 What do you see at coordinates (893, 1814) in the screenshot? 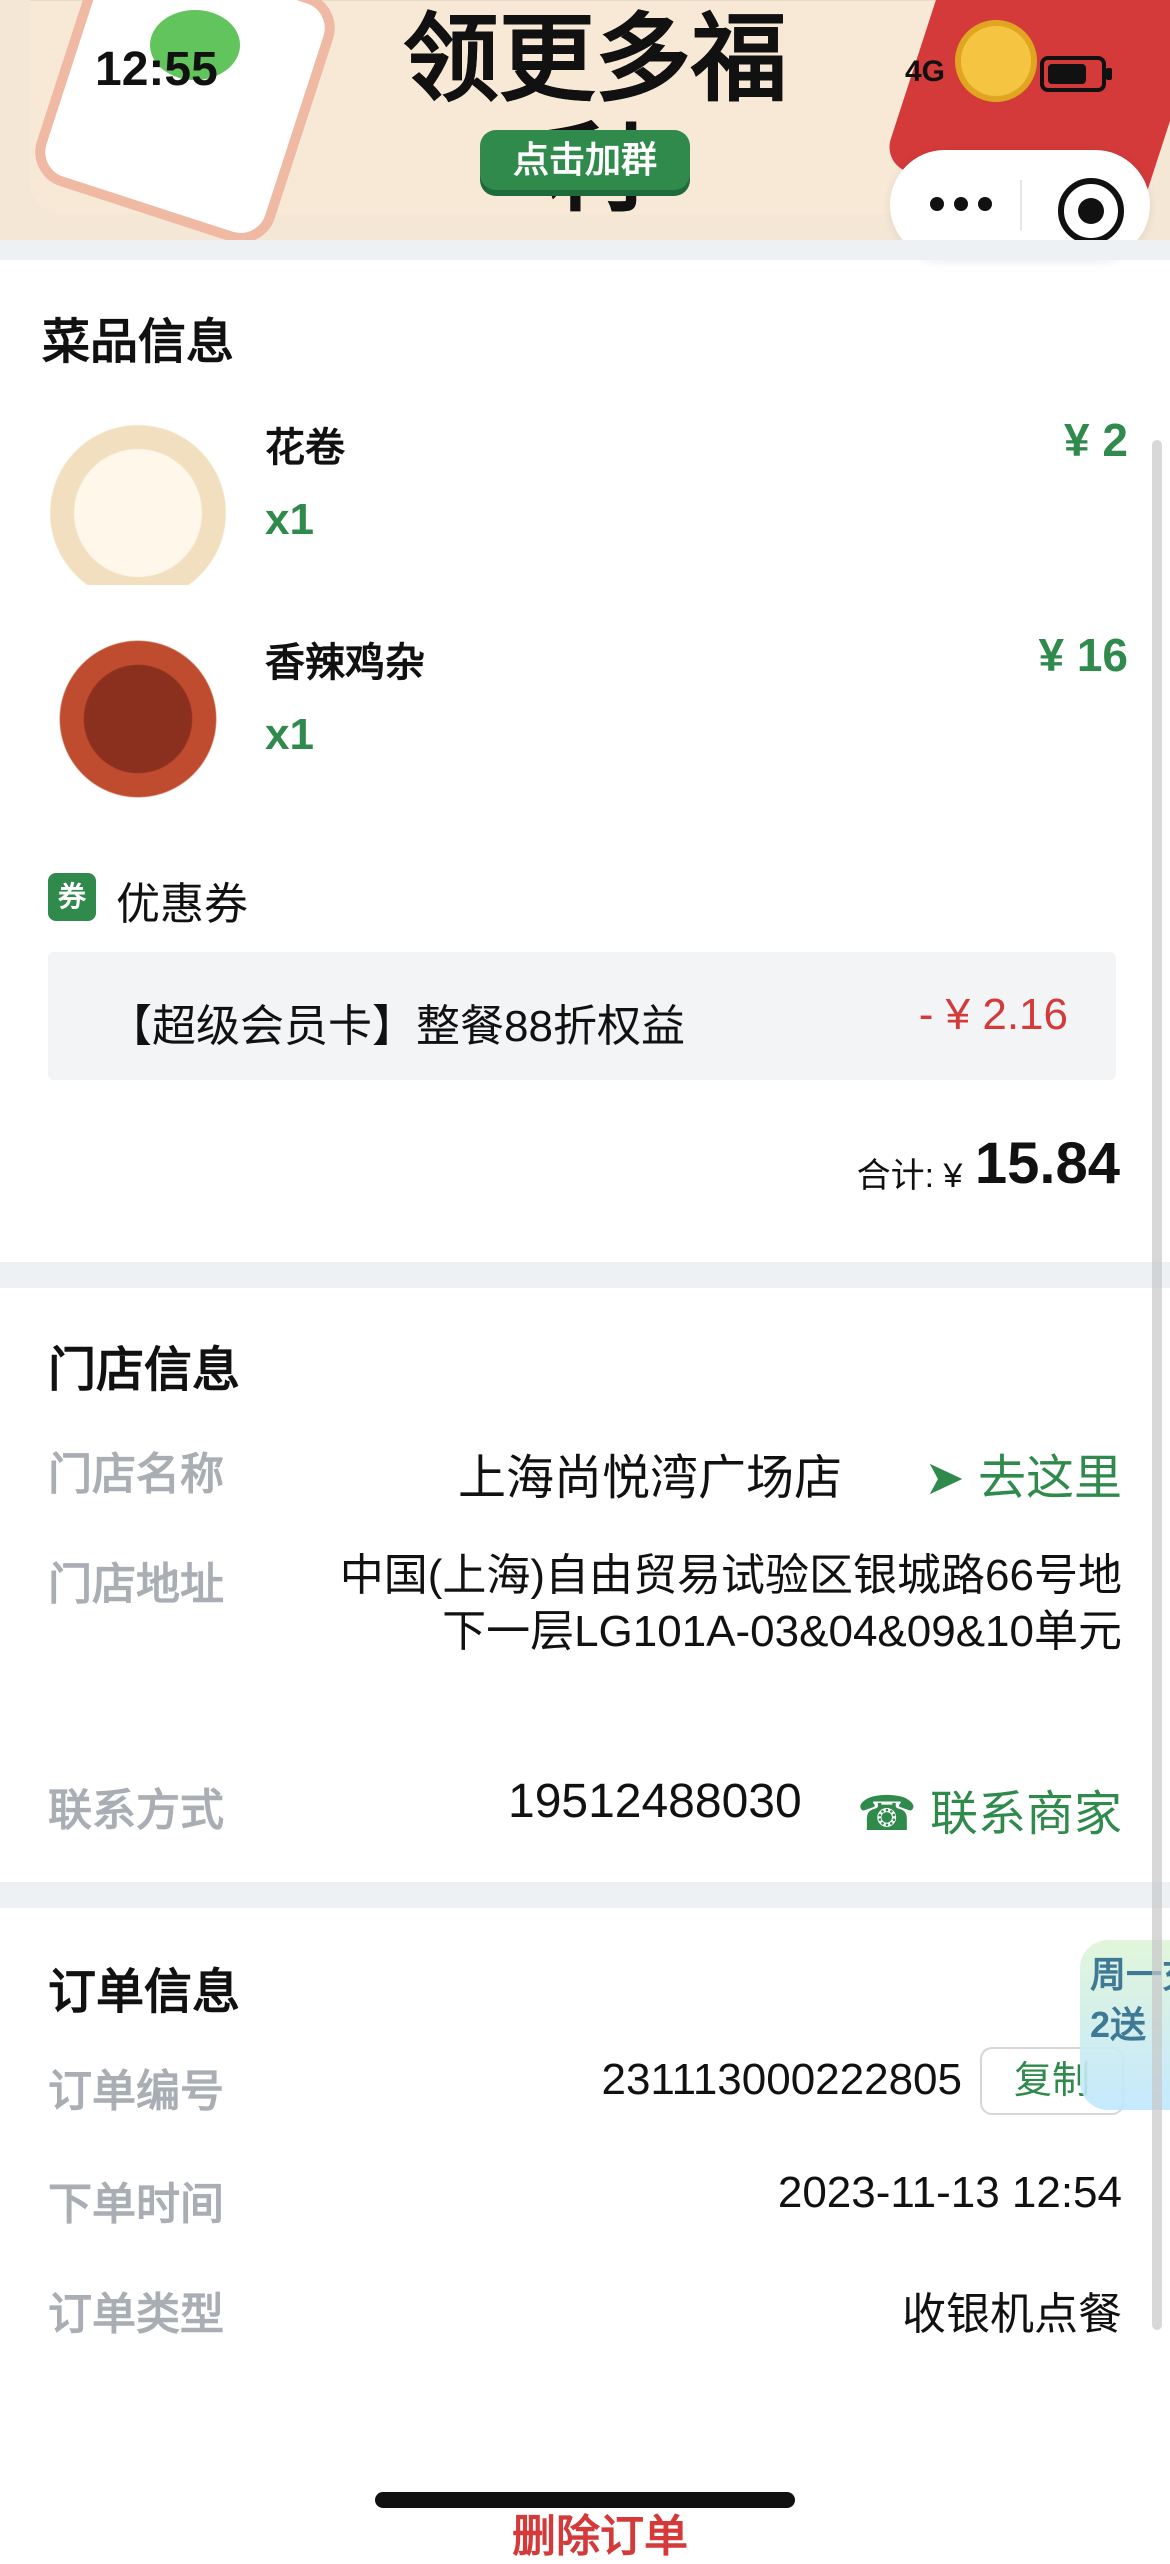
I see `phone-icon: ☎` at bounding box center [893, 1814].